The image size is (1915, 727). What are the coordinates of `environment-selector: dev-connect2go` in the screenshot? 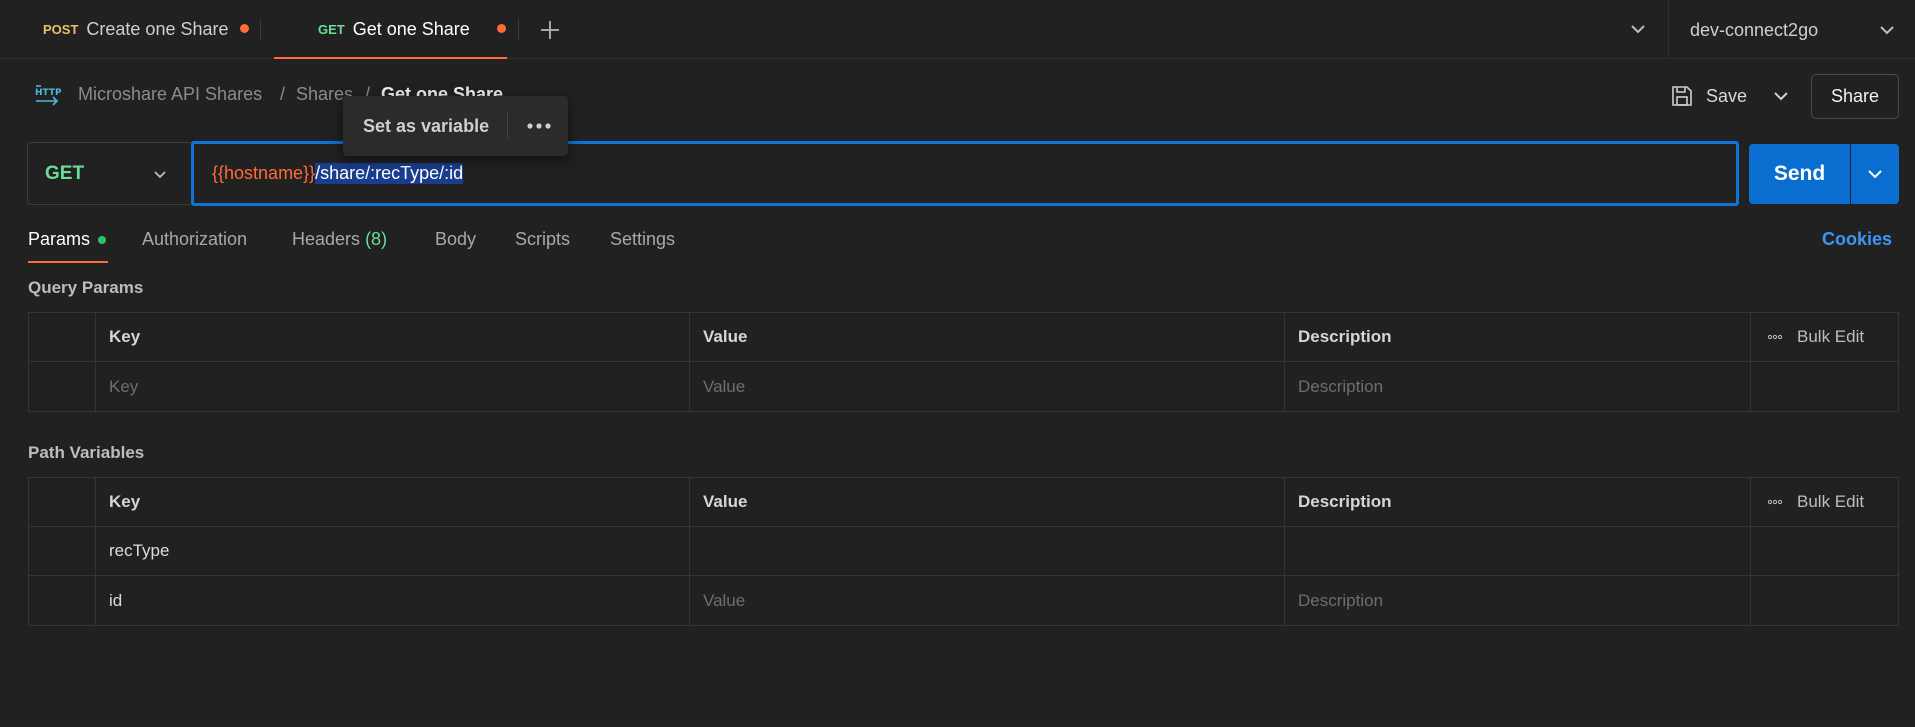 It's located at (1795, 30).